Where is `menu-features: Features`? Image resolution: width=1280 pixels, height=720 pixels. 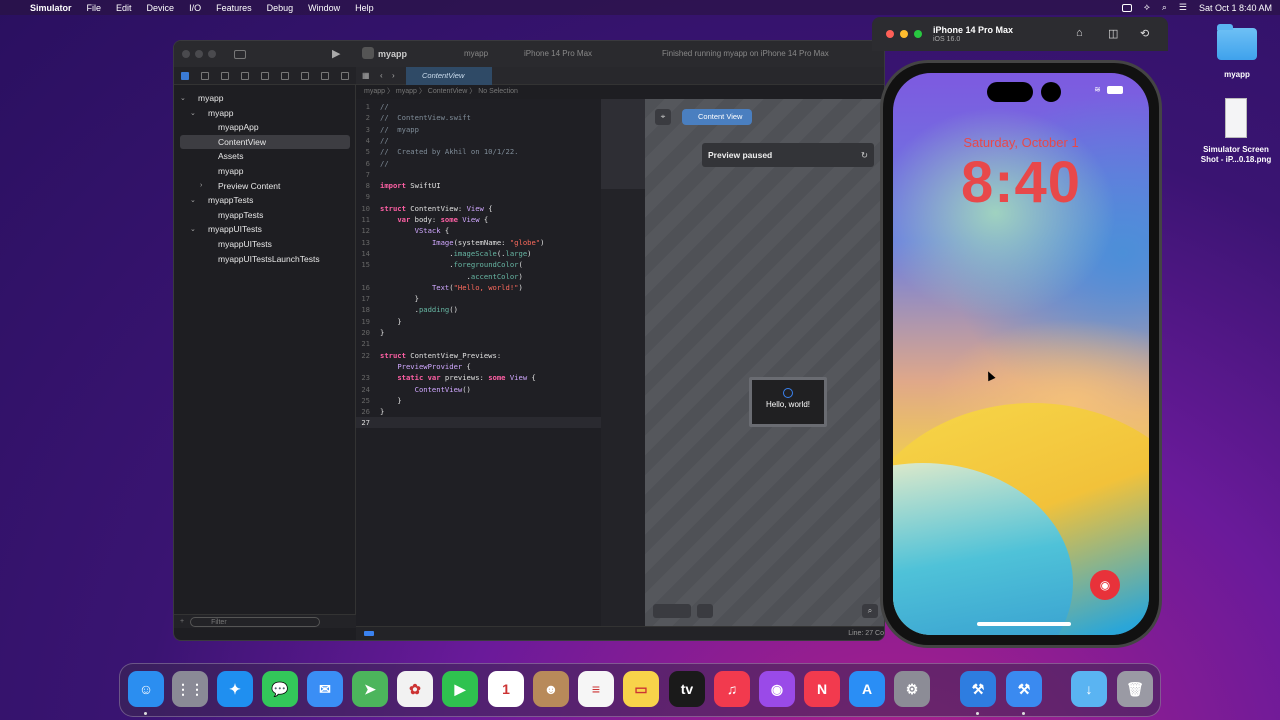 menu-features: Features is located at coordinates (234, 8).